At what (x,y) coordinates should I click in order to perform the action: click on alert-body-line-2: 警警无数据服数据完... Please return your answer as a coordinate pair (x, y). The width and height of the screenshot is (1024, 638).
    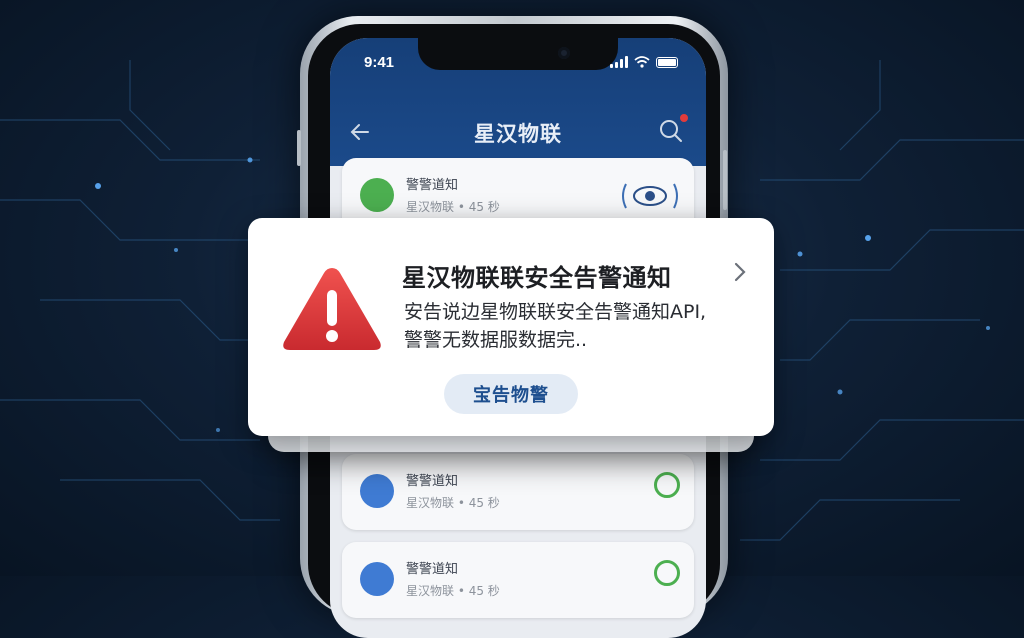
    Looking at the image, I should click on (496, 340).